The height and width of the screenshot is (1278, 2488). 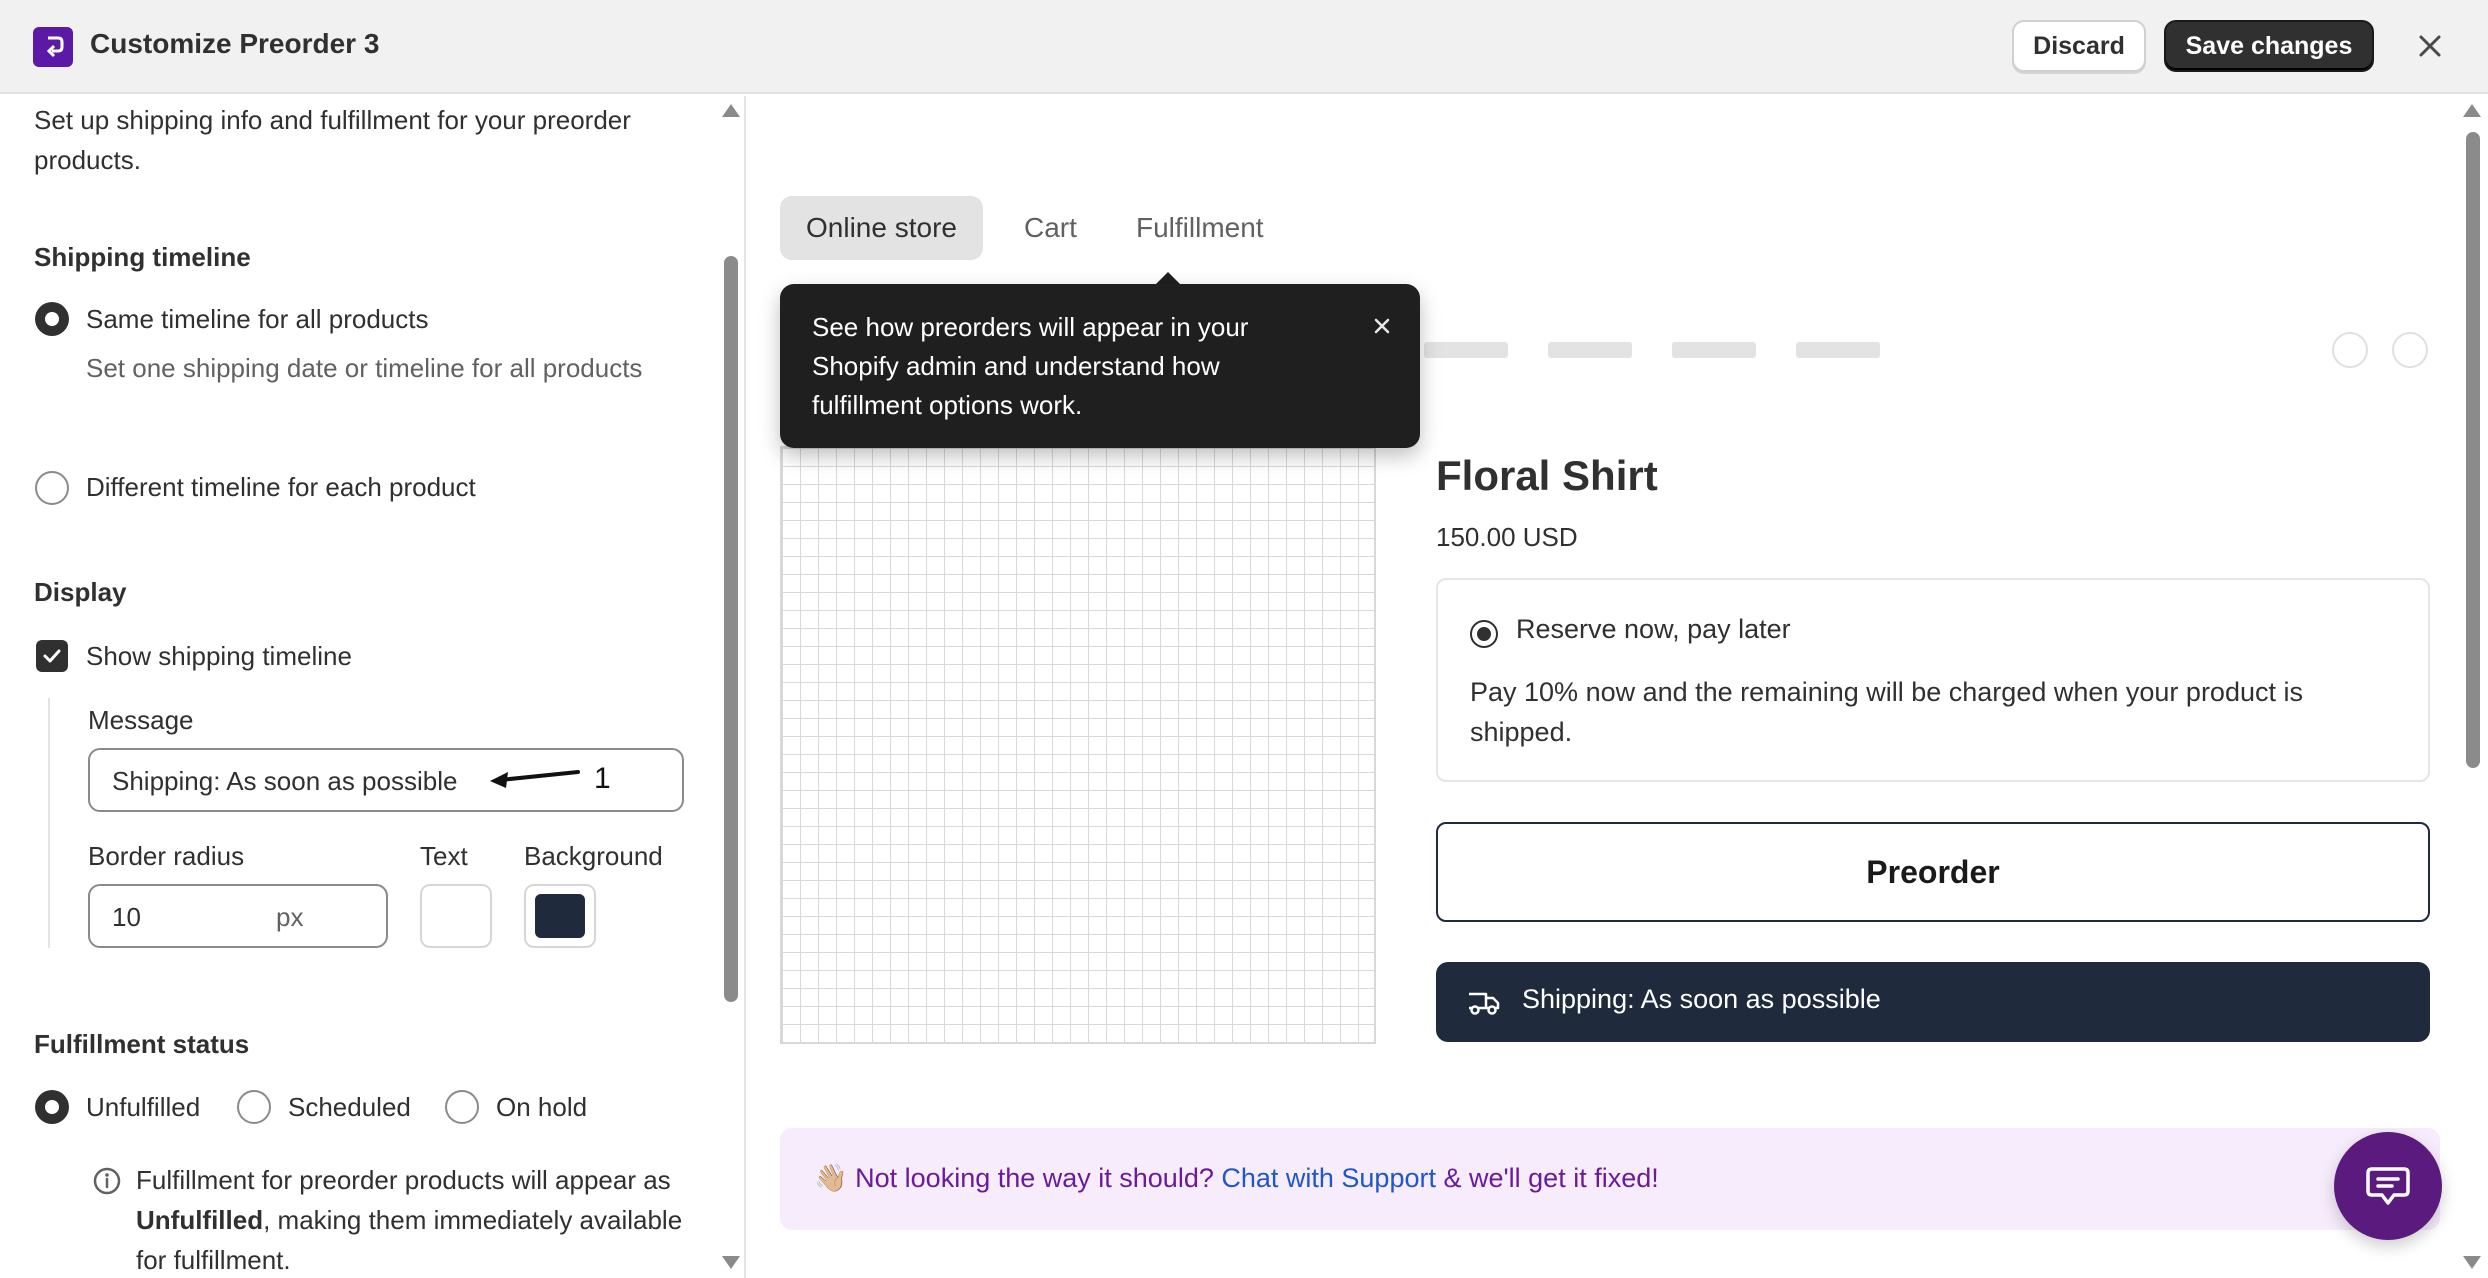 What do you see at coordinates (731, 1262) in the screenshot?
I see `left-scroll-down-icon` at bounding box center [731, 1262].